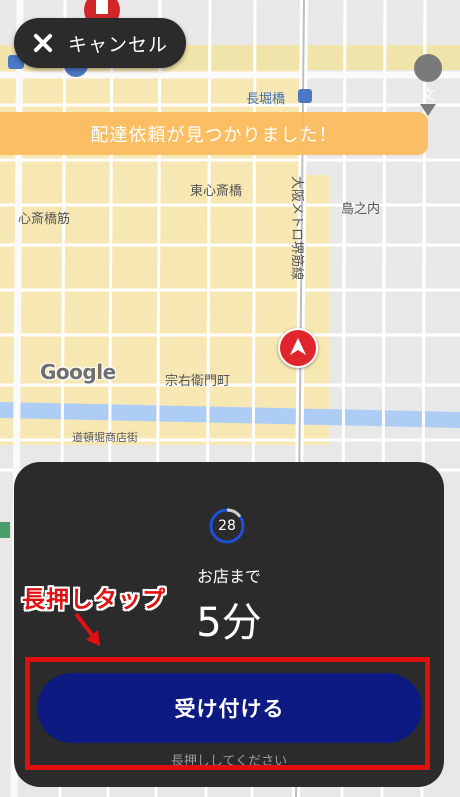 The height and width of the screenshot is (797, 460). I want to click on navigation-arrow-icon, so click(298, 348).